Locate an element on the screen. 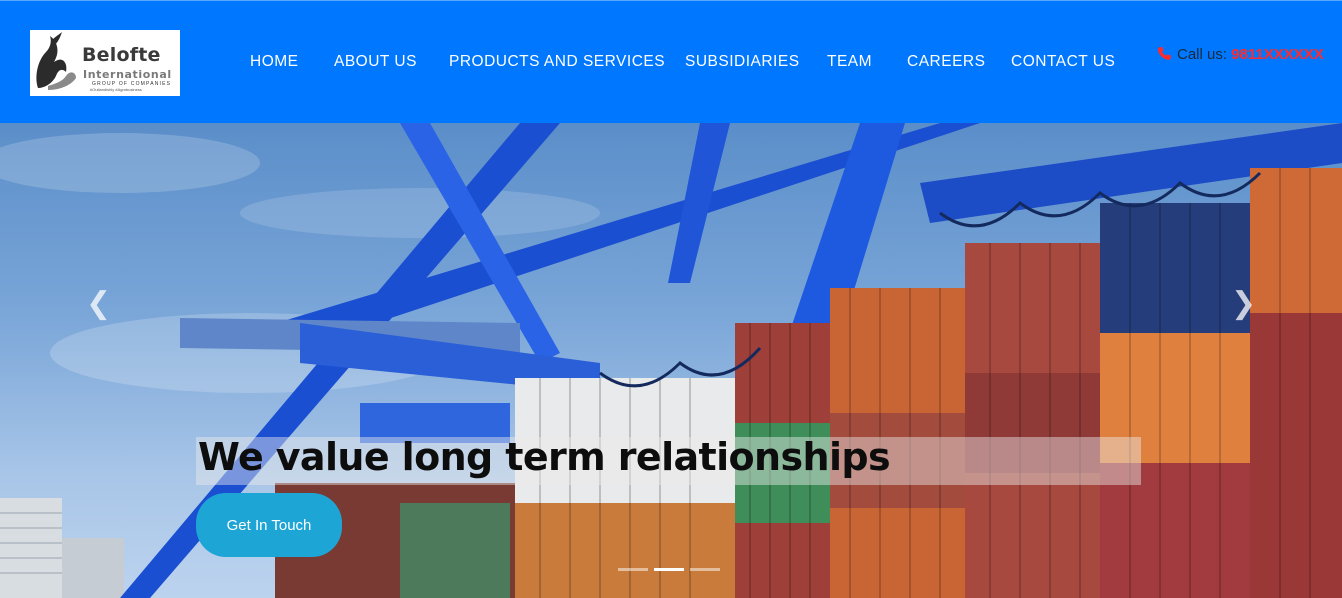 The image size is (1342, 598). nav-item-home: HOME is located at coordinates (274, 62).